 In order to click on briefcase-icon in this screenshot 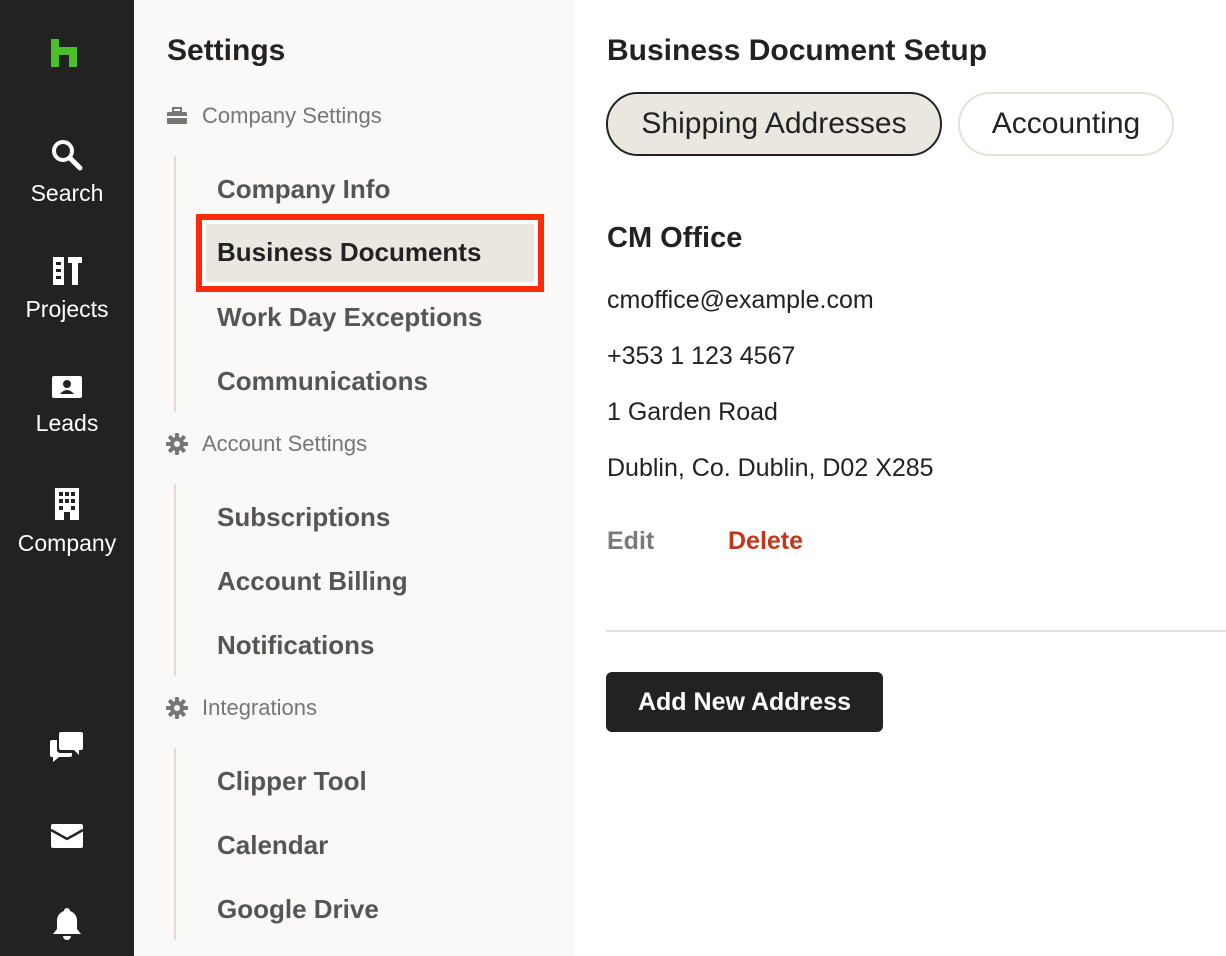, I will do `click(177, 115)`.